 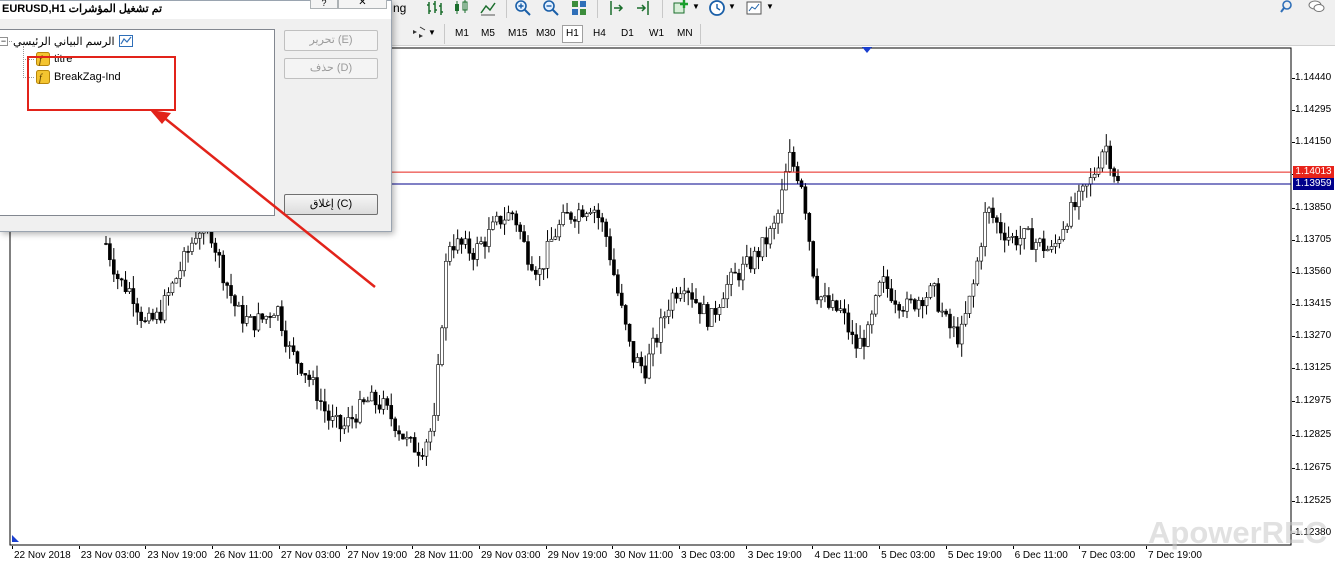 What do you see at coordinates (517, 34) in the screenshot?
I see `timeframe-m15-button: M15` at bounding box center [517, 34].